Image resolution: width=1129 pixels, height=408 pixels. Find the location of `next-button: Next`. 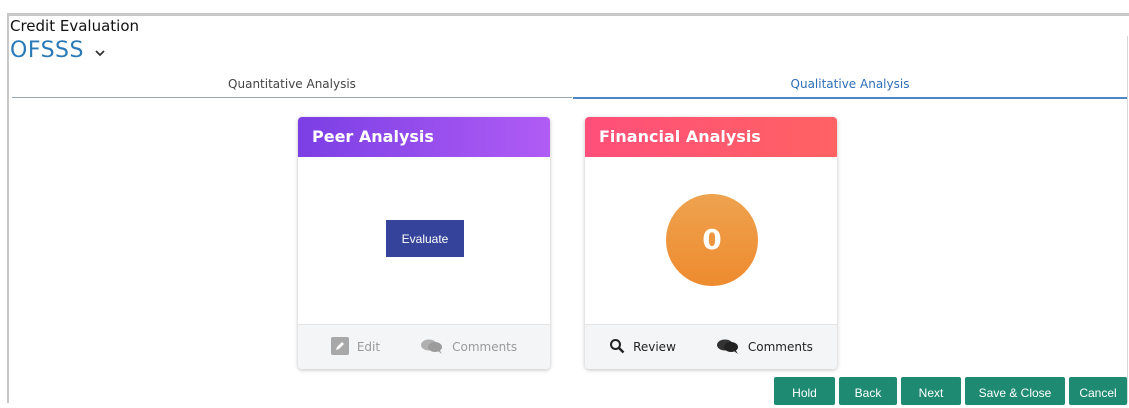

next-button: Next is located at coordinates (931, 391).